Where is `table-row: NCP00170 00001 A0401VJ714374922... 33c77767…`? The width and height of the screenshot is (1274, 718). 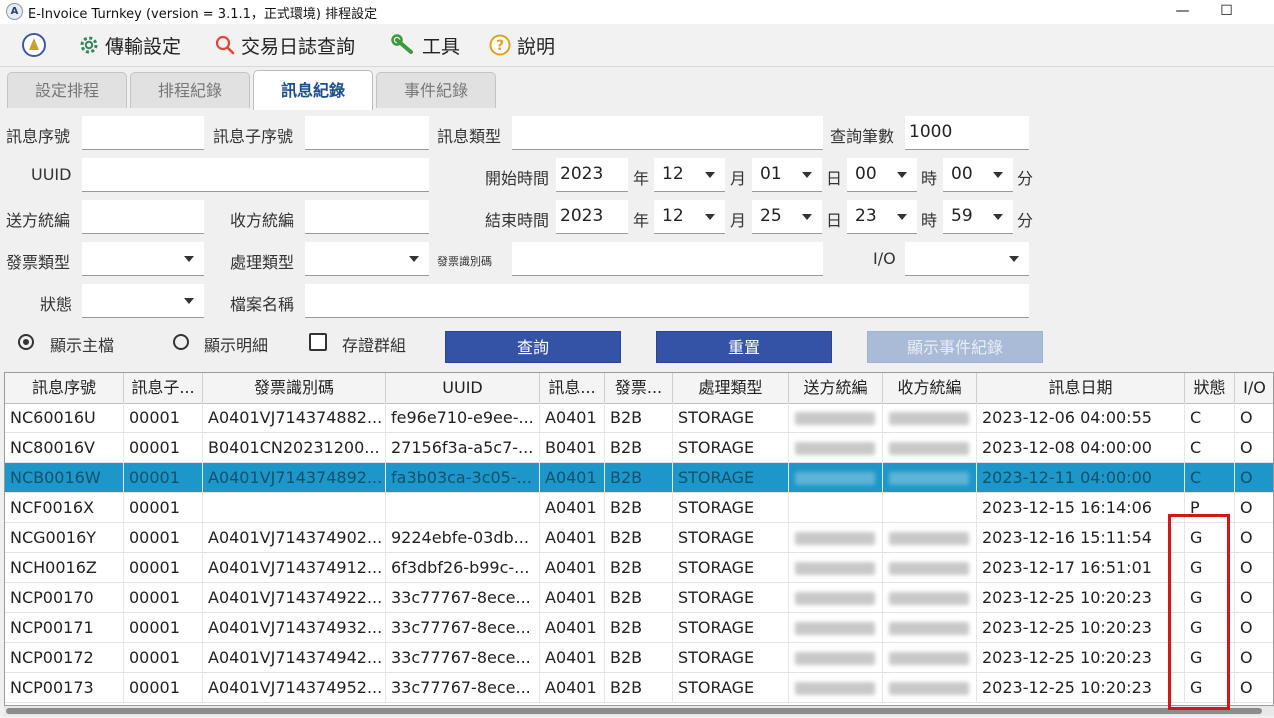 table-row: NCP00170 00001 A0401VJ714374922... 33c77767… is located at coordinates (639, 598).